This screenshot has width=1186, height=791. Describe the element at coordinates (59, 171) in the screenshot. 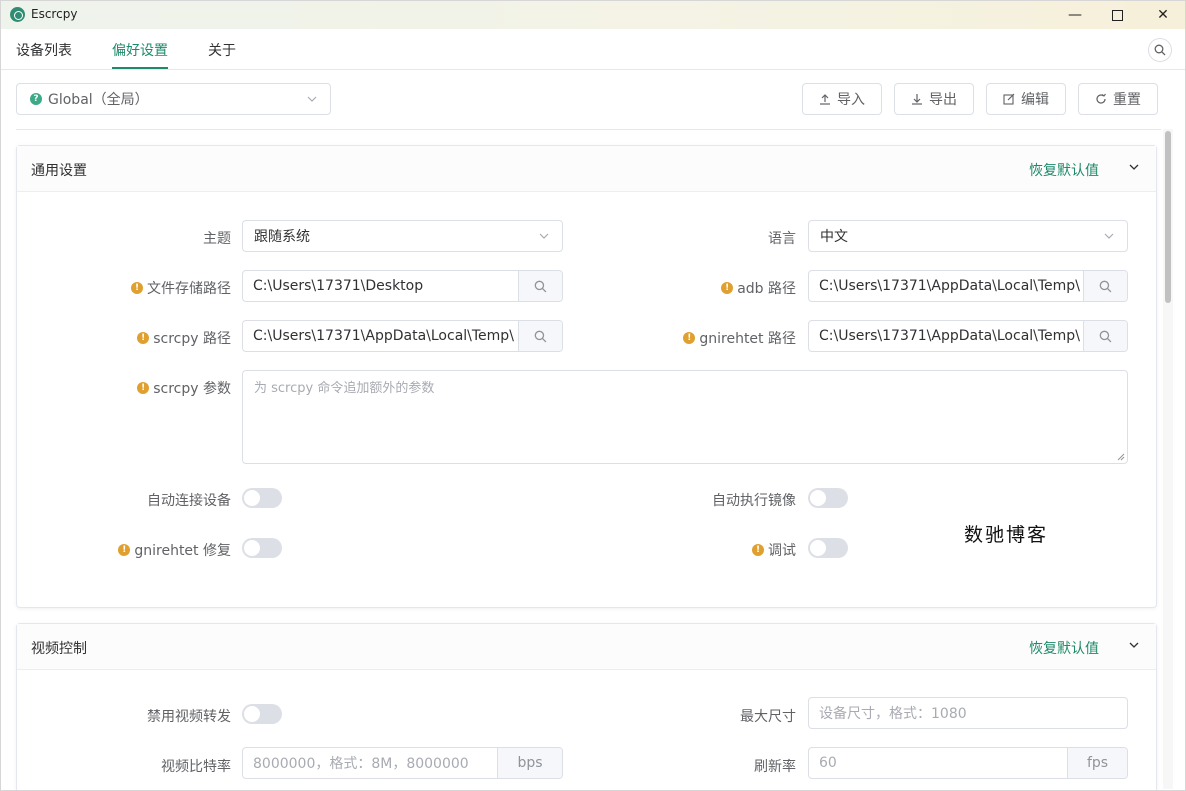

I see `card-title: 通用设置` at that location.